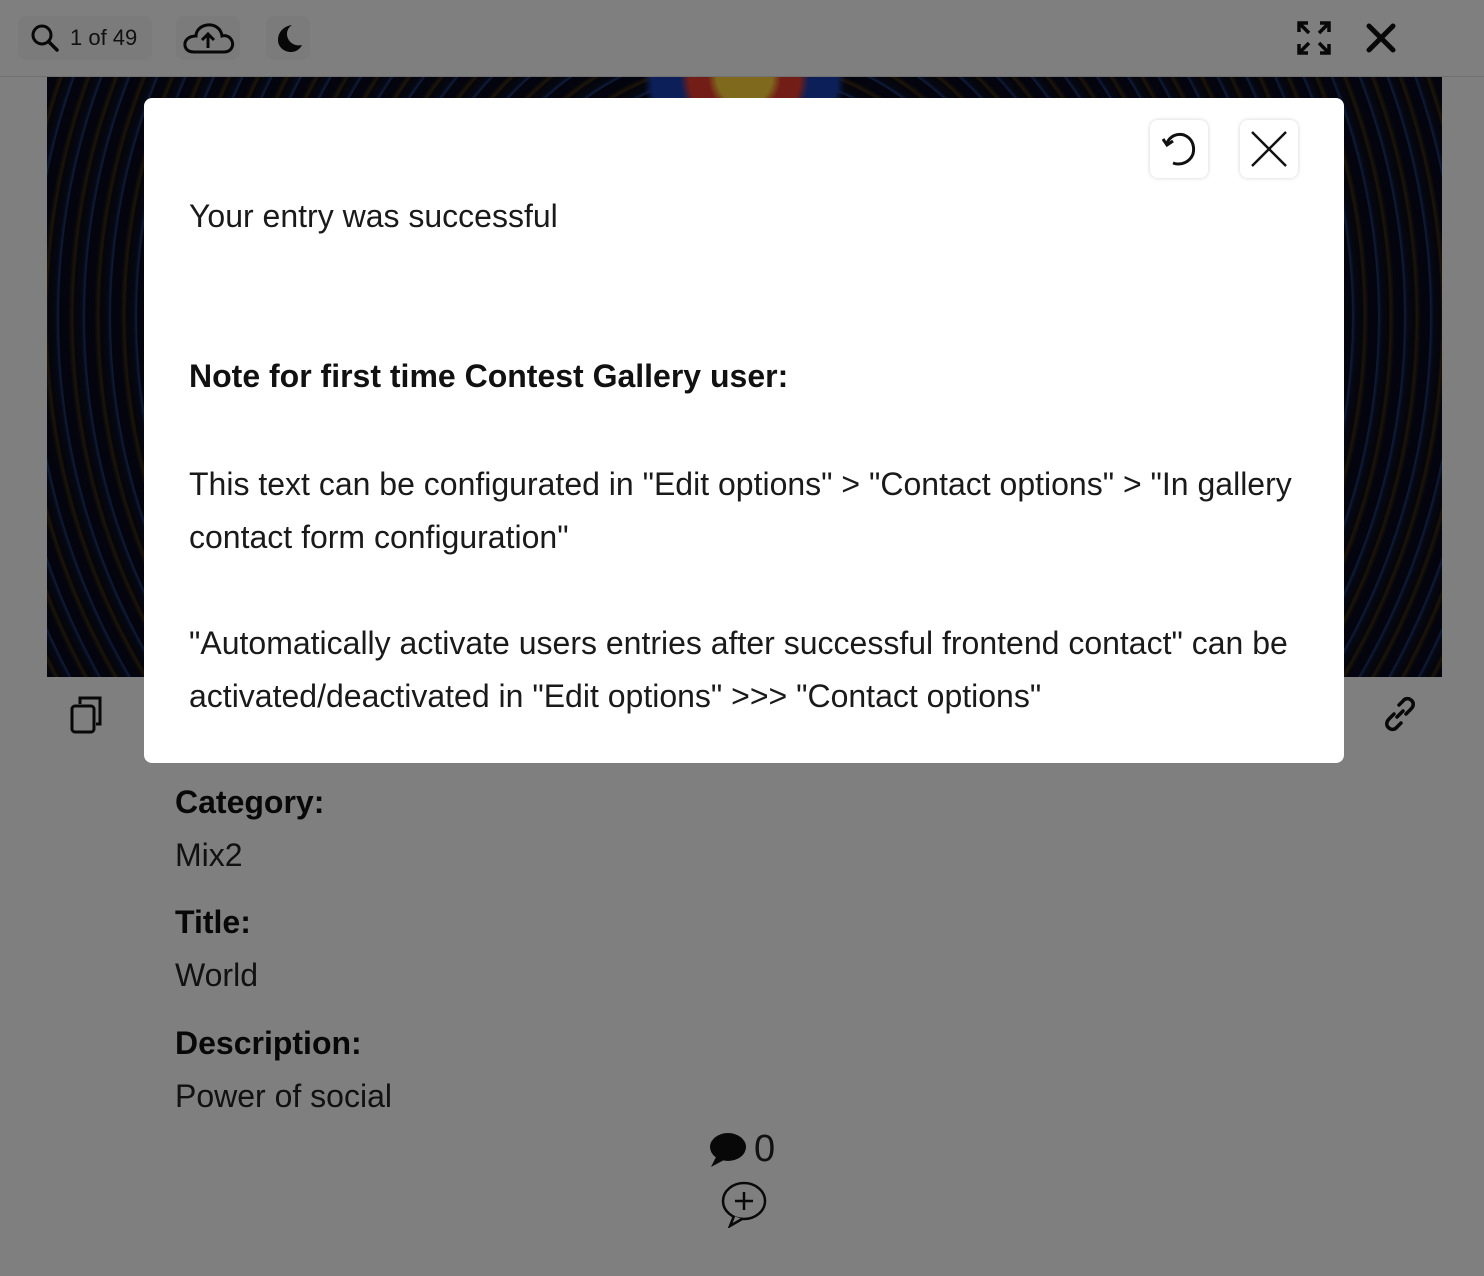 The height and width of the screenshot is (1276, 1484). I want to click on reload-icon, so click(1178, 149).